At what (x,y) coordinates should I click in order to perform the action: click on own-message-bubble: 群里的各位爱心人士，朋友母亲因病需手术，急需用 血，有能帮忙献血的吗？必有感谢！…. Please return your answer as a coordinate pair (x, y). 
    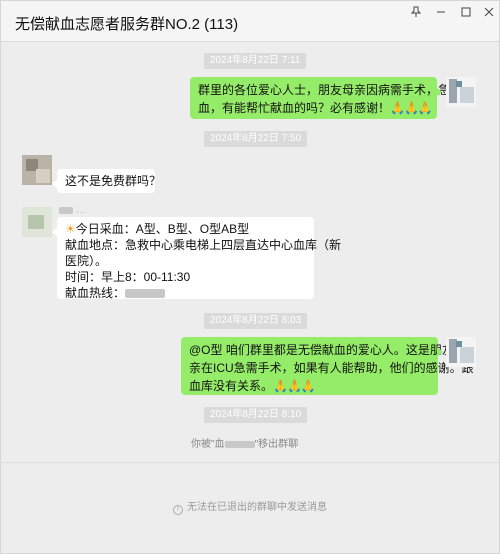
    Looking at the image, I should click on (332, 98).